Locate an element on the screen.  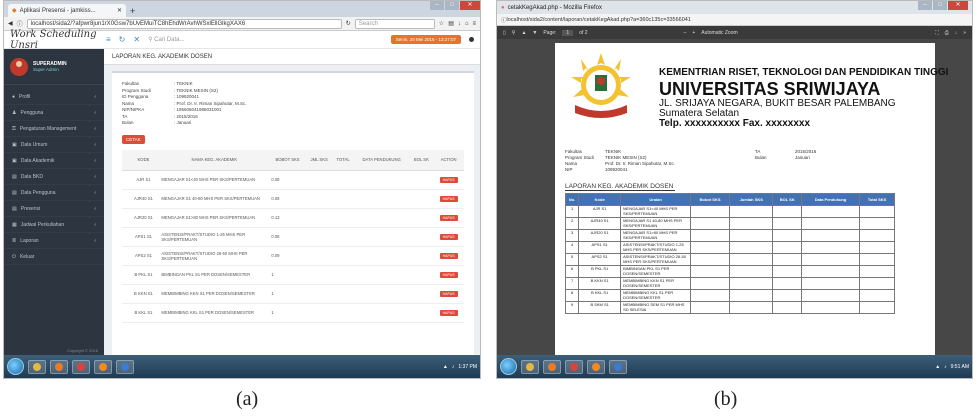
browser-tab: ◆ Aplikasi Presensi - jamkiss... ✕ is located at coordinates (67, 10).